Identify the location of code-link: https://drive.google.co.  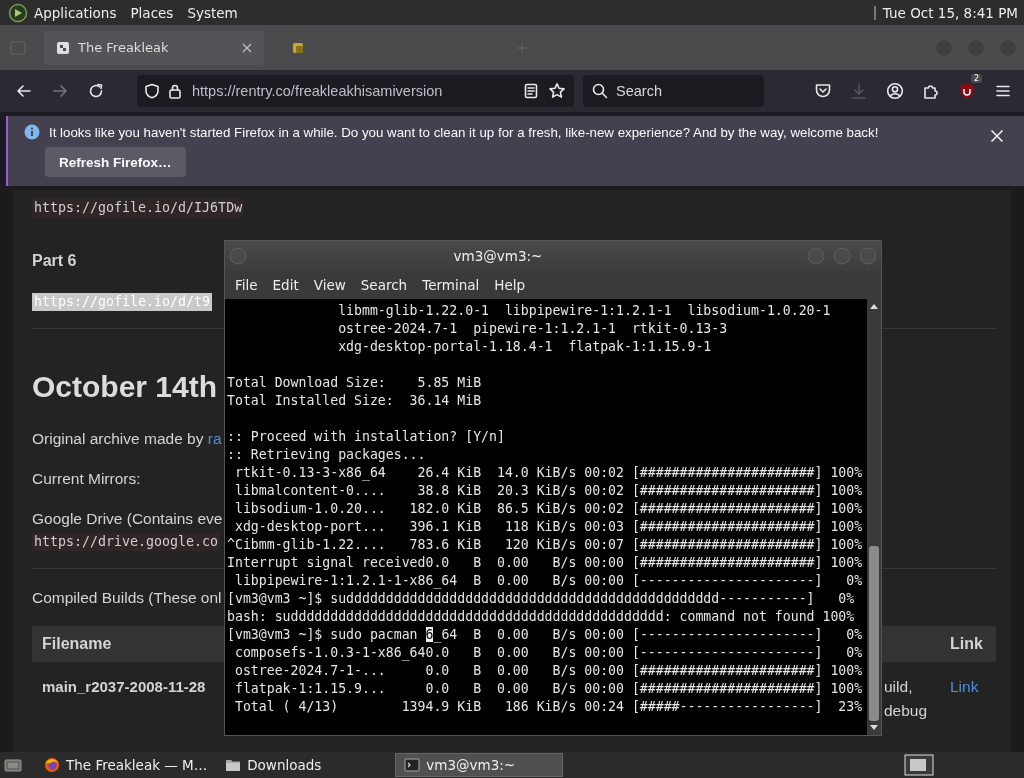
(126, 542).